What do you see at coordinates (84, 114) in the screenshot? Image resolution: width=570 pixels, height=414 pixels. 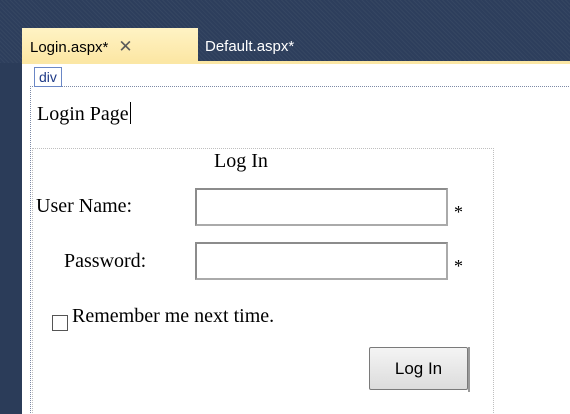 I see `page-title: Login Page` at bounding box center [84, 114].